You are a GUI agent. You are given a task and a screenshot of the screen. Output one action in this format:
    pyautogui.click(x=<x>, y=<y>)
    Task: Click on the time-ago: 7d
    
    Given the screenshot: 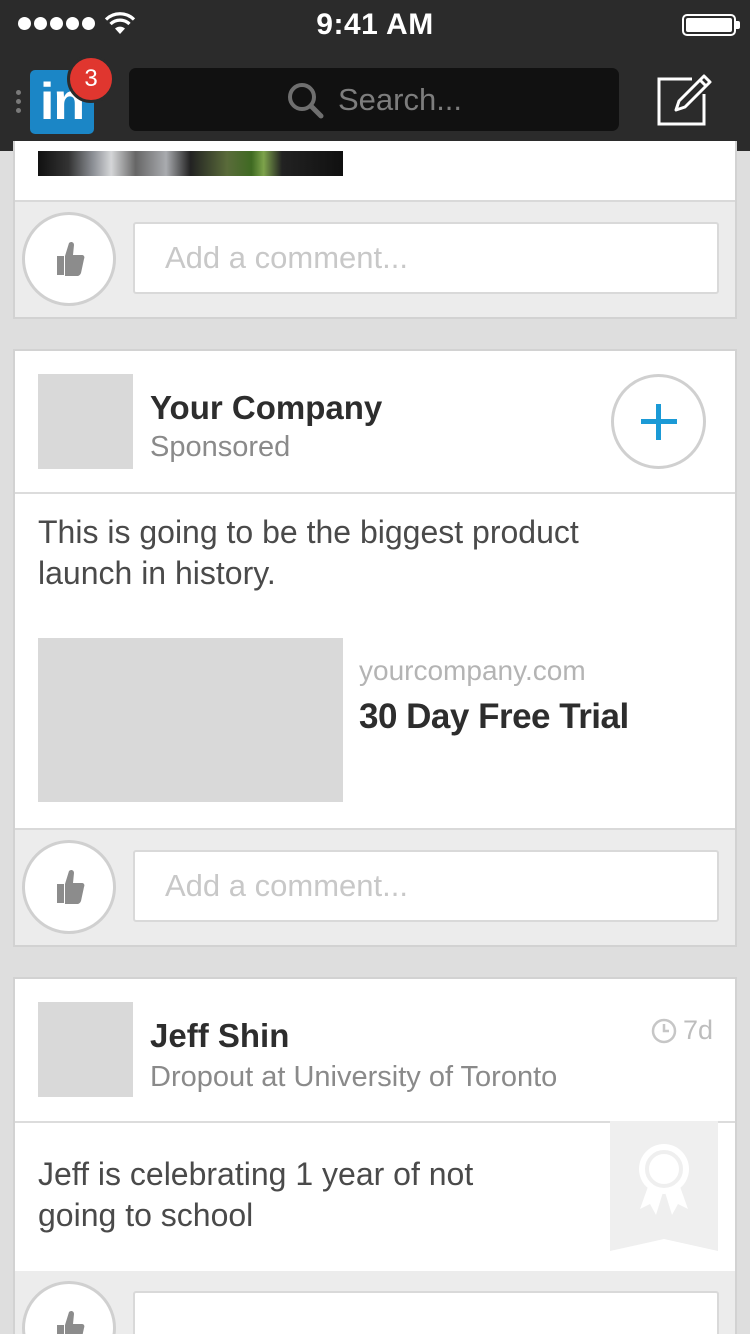 What is the action you would take?
    pyautogui.click(x=697, y=1030)
    